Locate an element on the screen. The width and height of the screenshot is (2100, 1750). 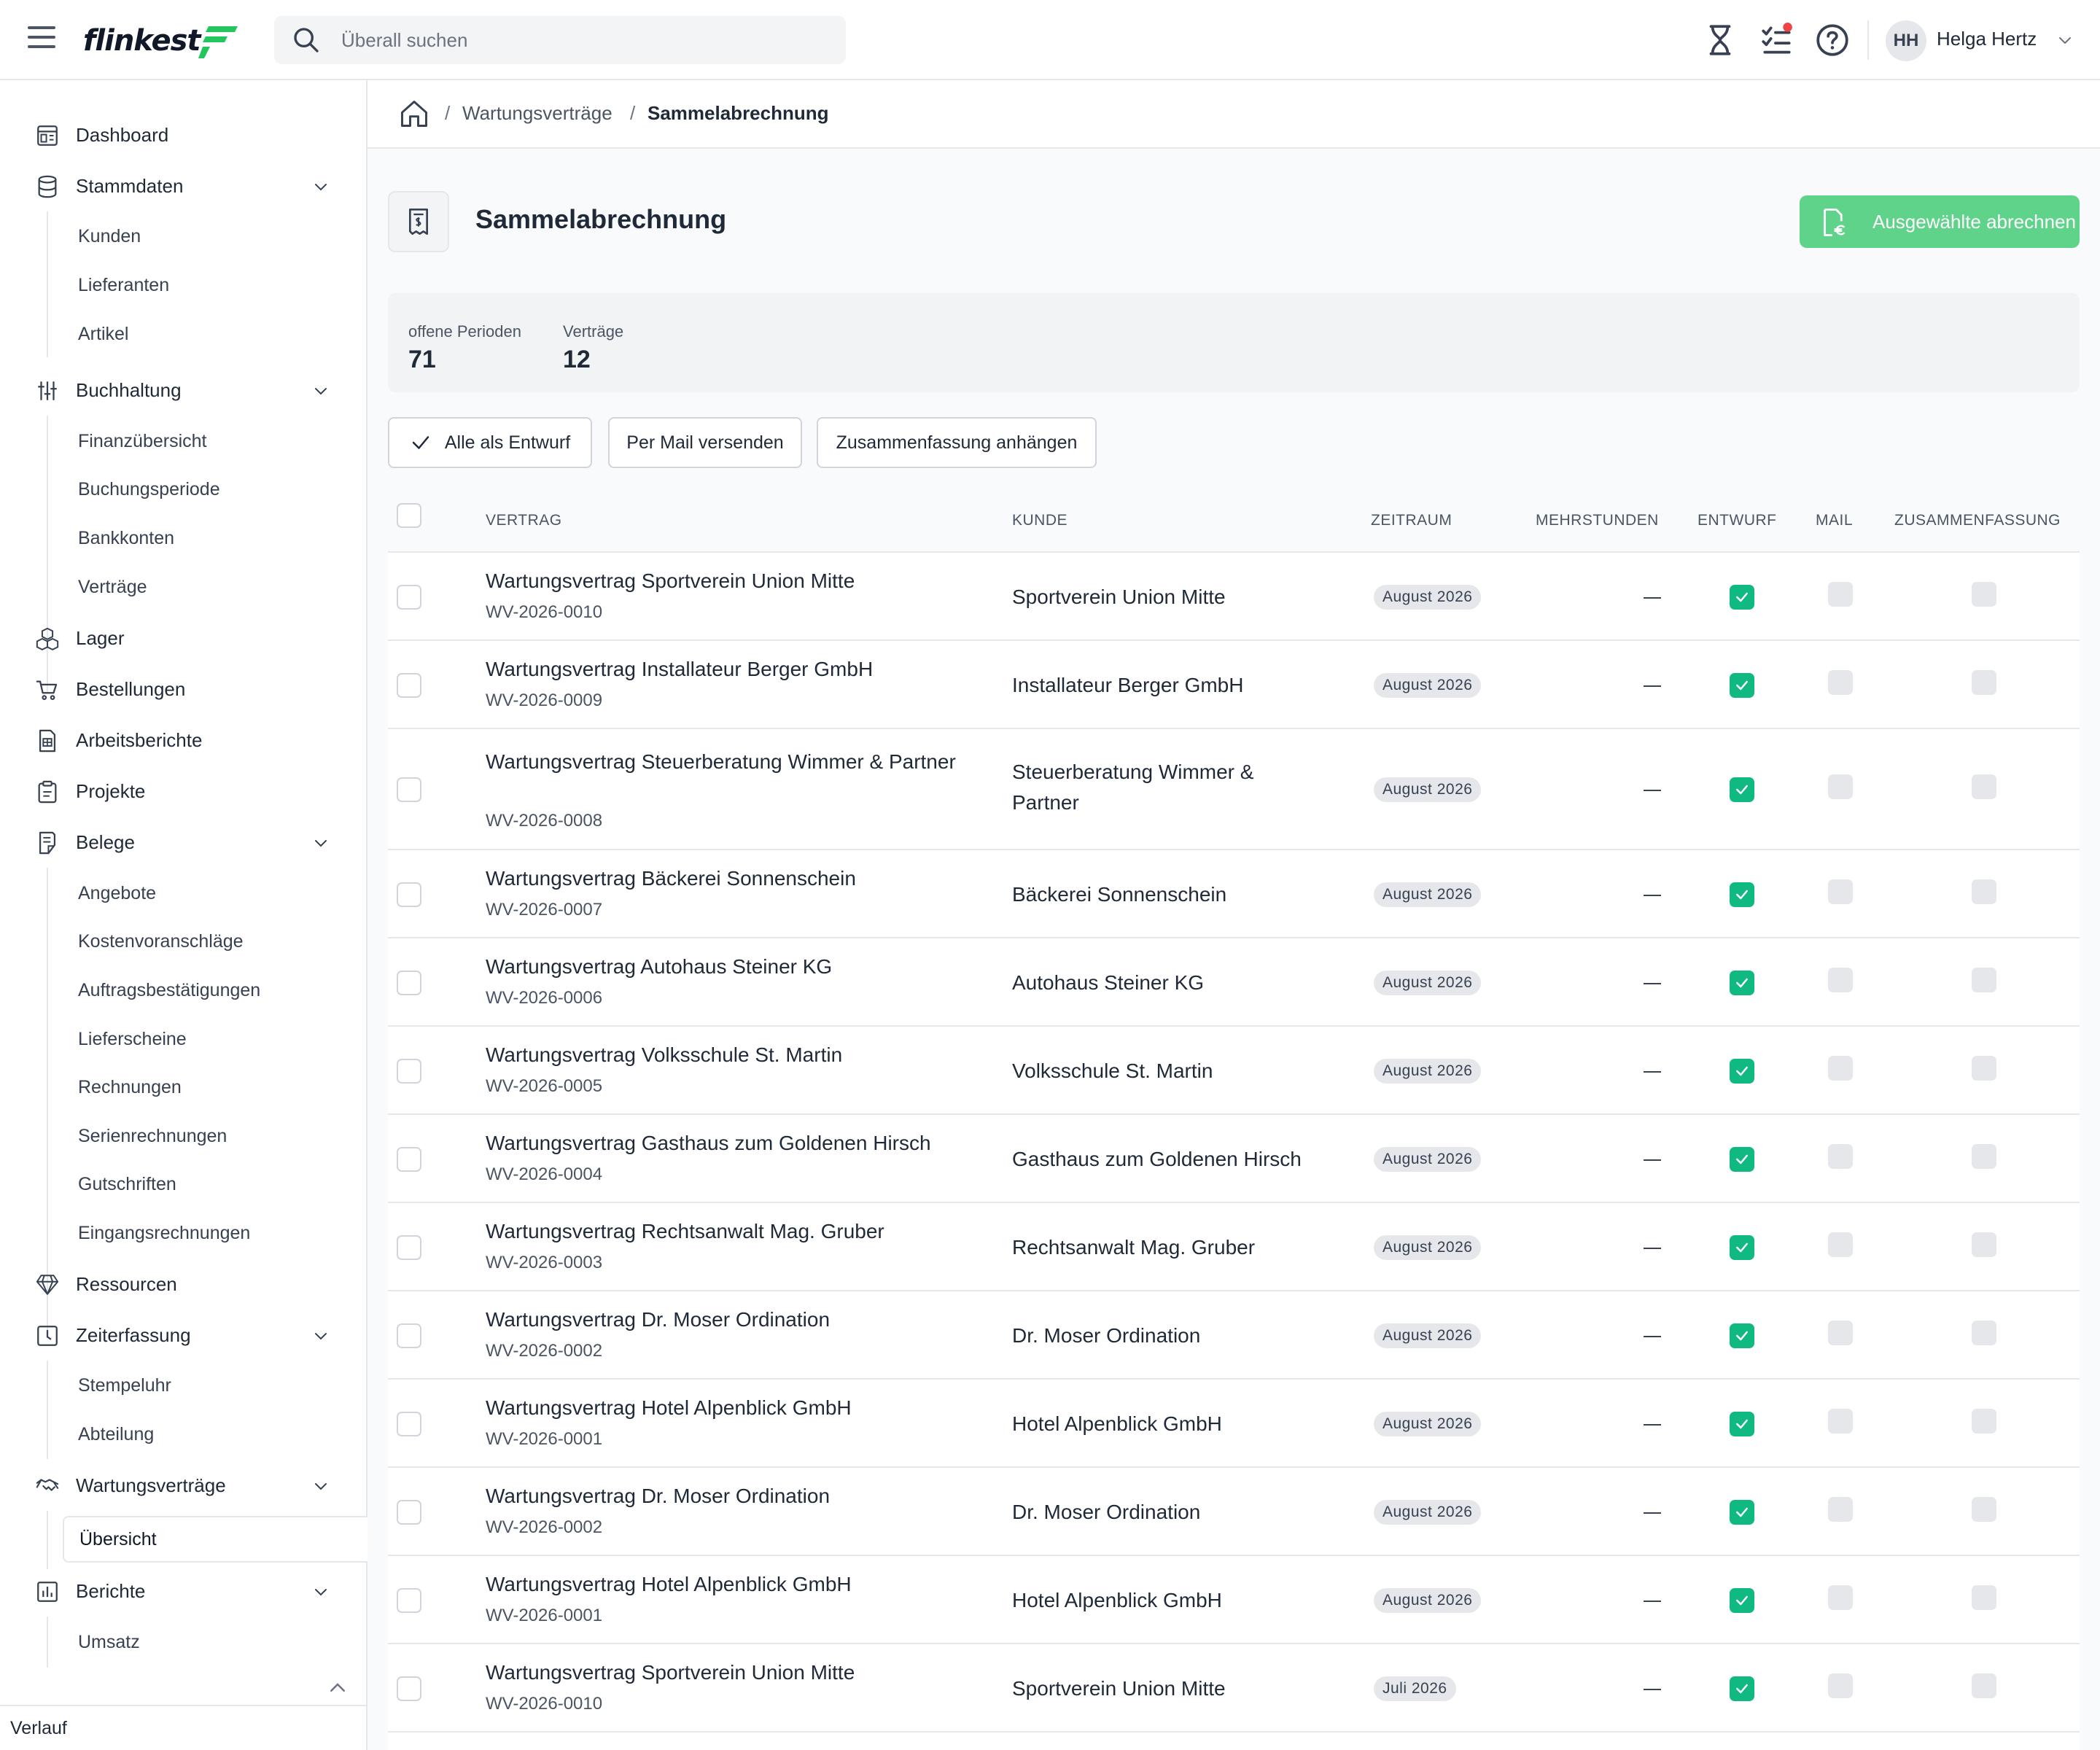
sidebar-item-artikel: Artikel is located at coordinates (182, 334).